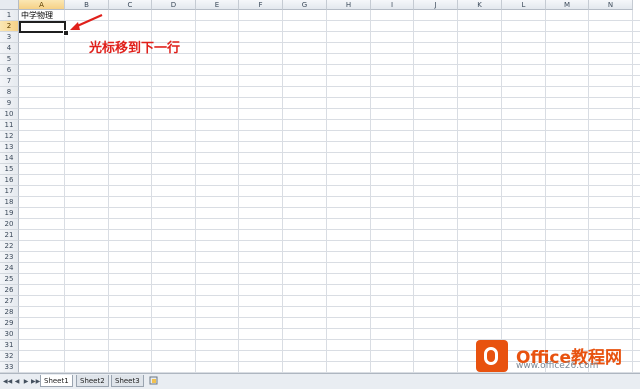 Image resolution: width=640 pixels, height=389 pixels. Describe the element at coordinates (9, 334) in the screenshot. I see `row-header-30: 30` at that location.